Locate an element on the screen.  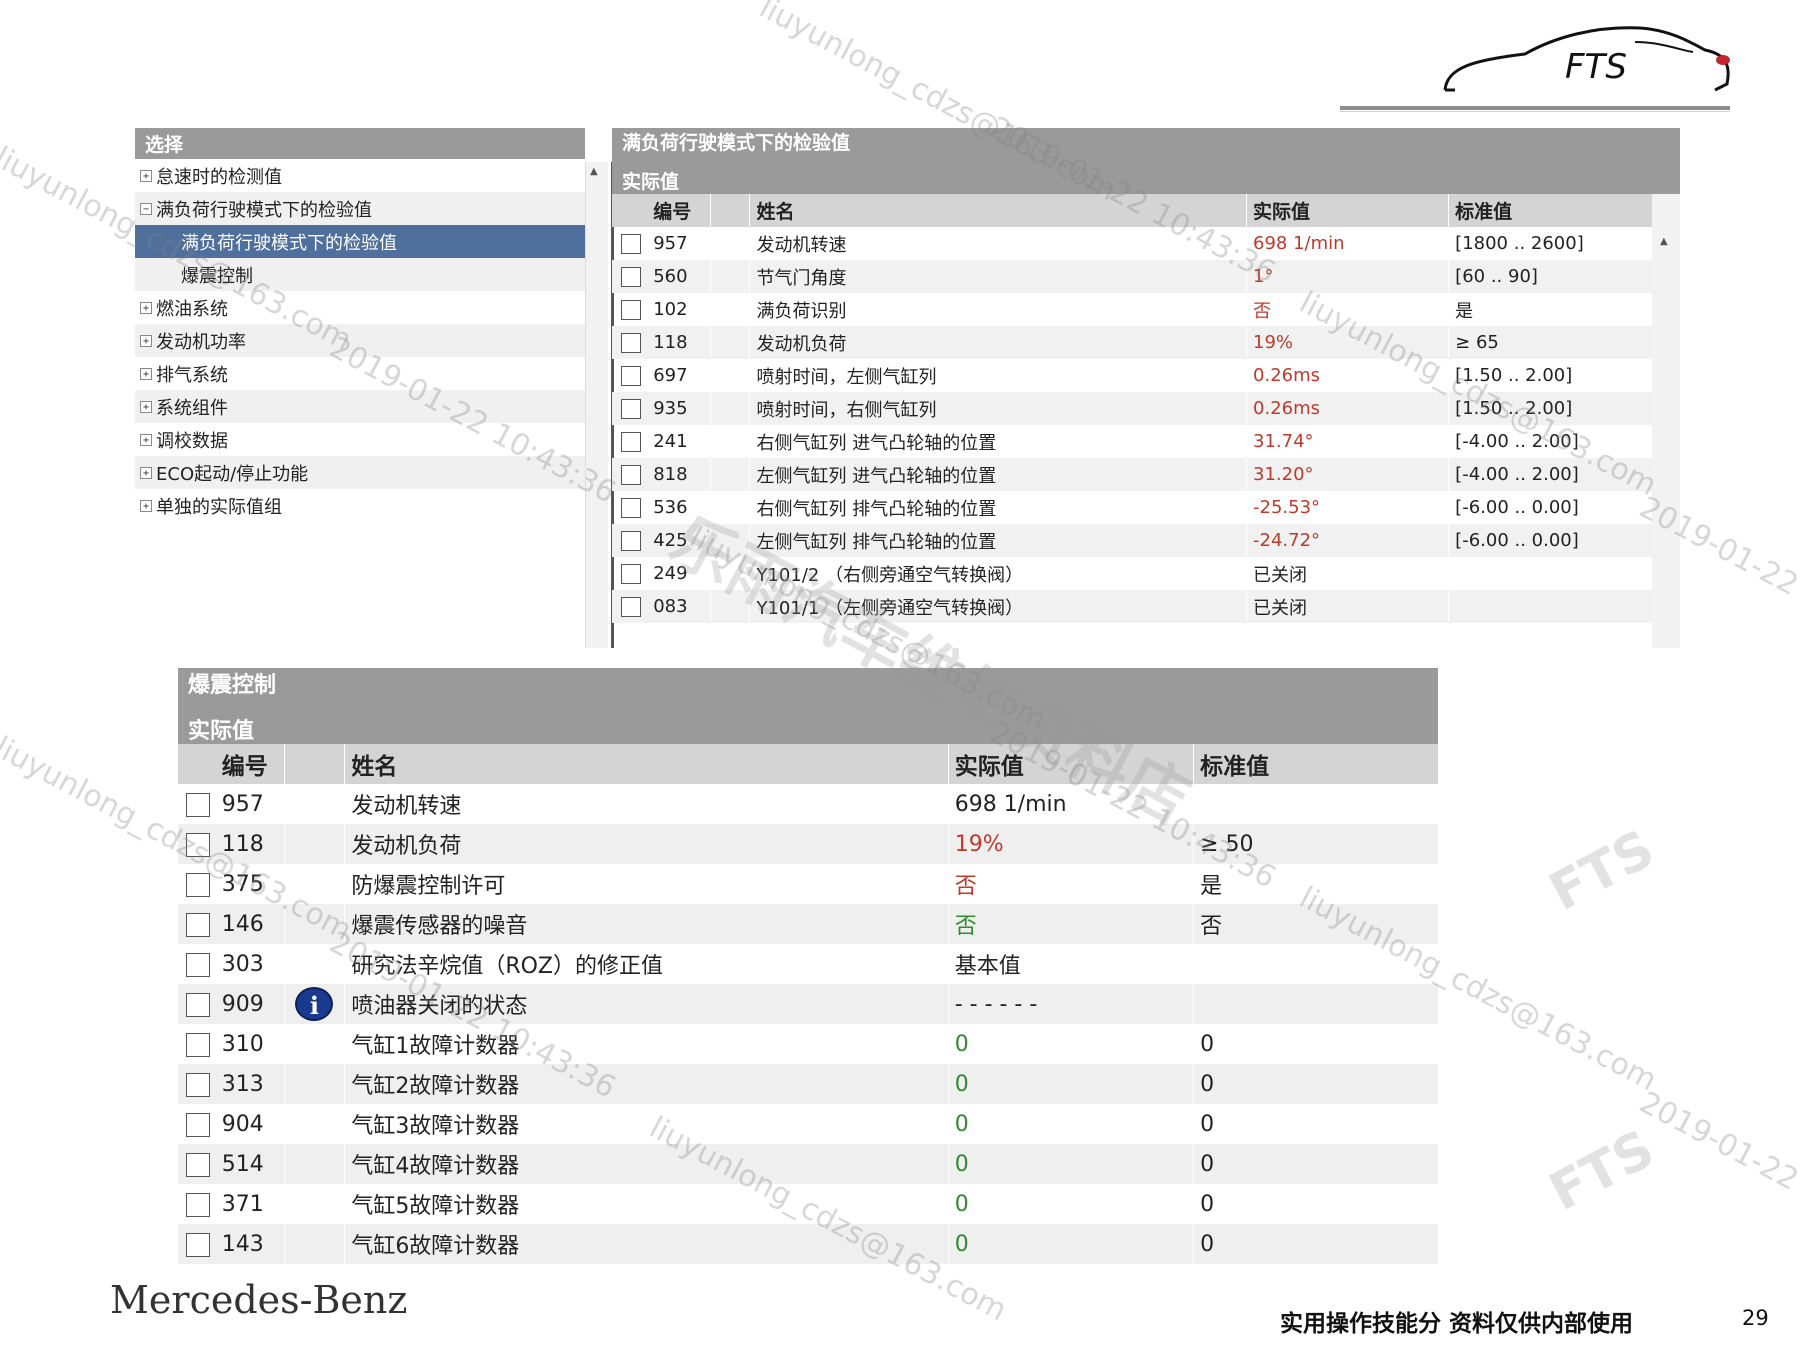
table-row: 249 Y101/2 （右侧旁通空气转换阀） 已关闭 is located at coordinates (1132, 573).